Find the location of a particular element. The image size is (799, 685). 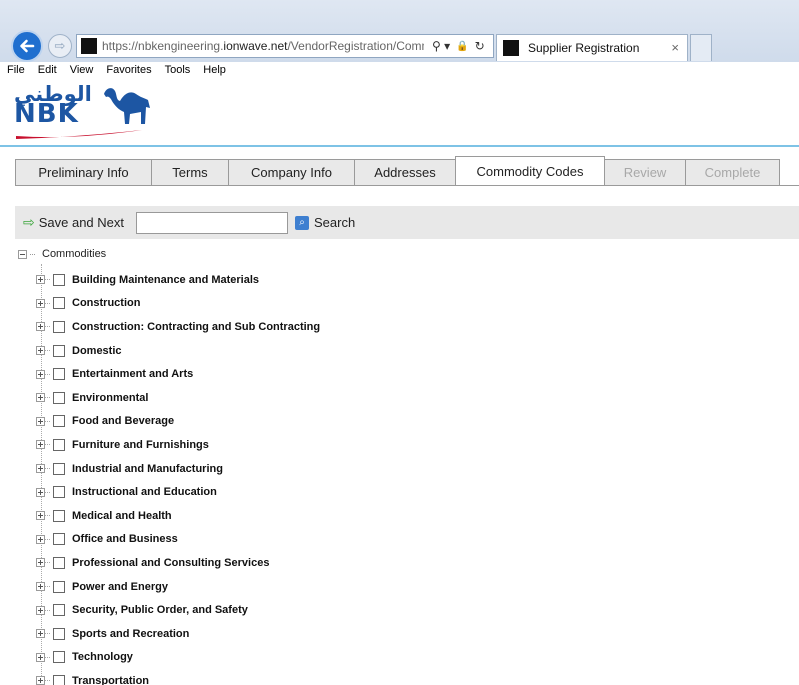

commodity-label: Security, Public Order, and Safety is located at coordinates (160, 610).